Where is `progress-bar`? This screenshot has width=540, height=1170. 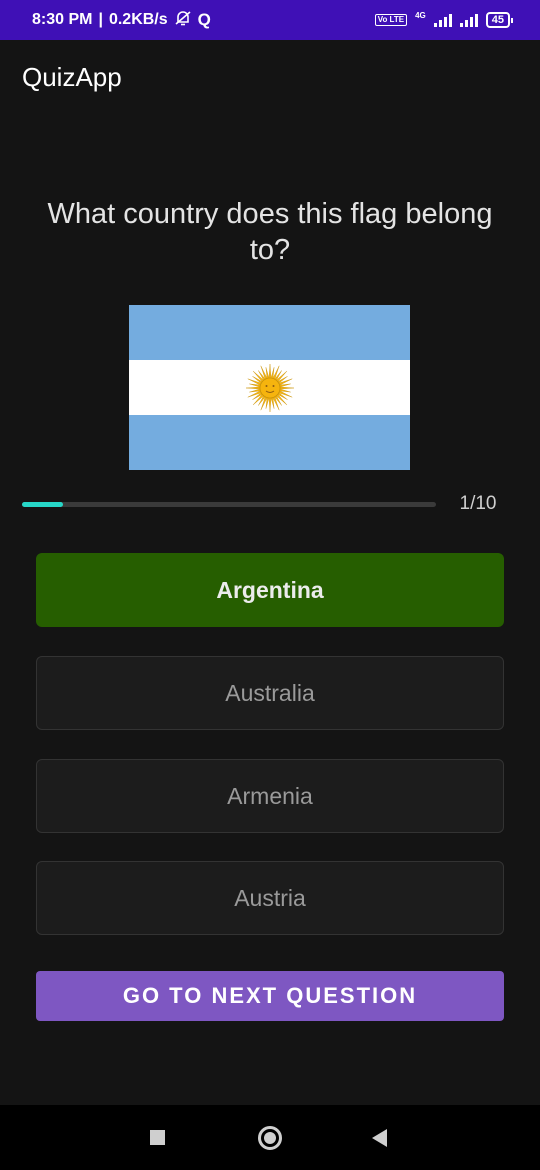 progress-bar is located at coordinates (229, 504).